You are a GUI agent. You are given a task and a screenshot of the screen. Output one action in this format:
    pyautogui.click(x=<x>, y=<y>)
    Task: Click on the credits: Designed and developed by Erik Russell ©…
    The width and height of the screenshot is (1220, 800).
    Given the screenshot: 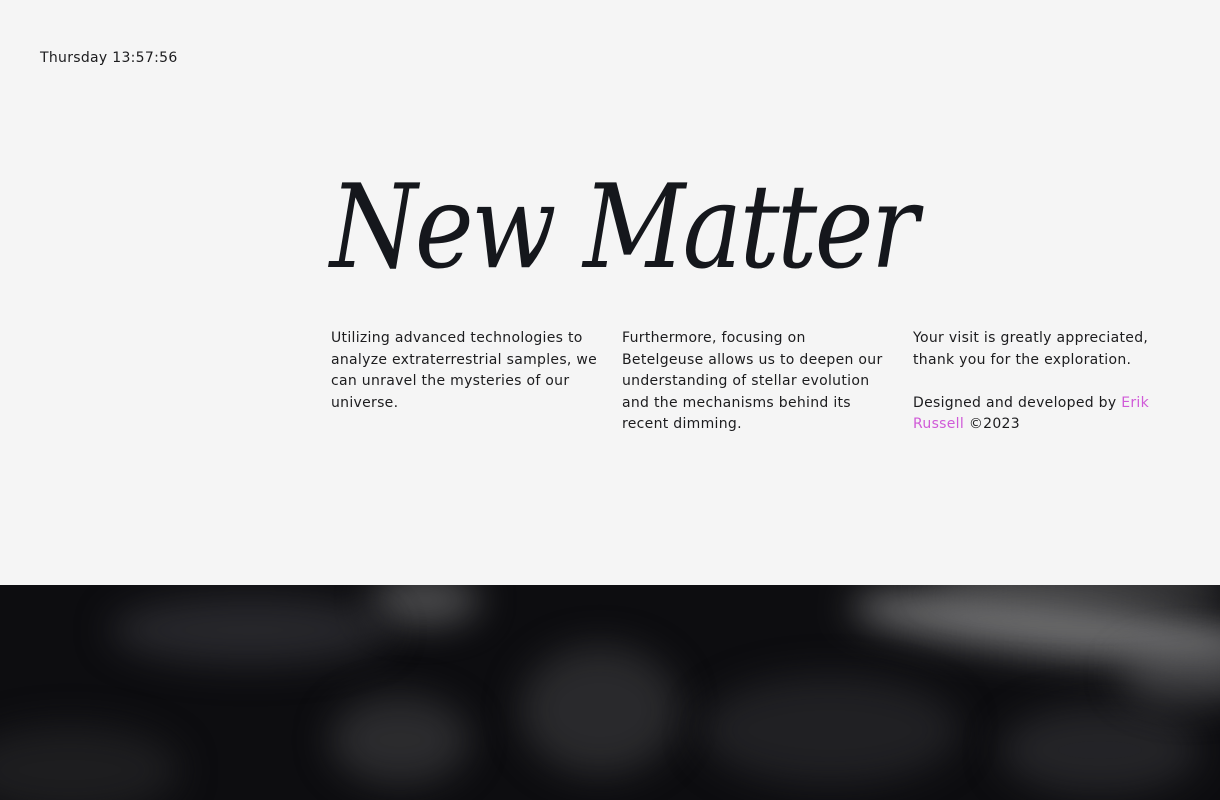 What is the action you would take?
    pyautogui.click(x=1038, y=414)
    